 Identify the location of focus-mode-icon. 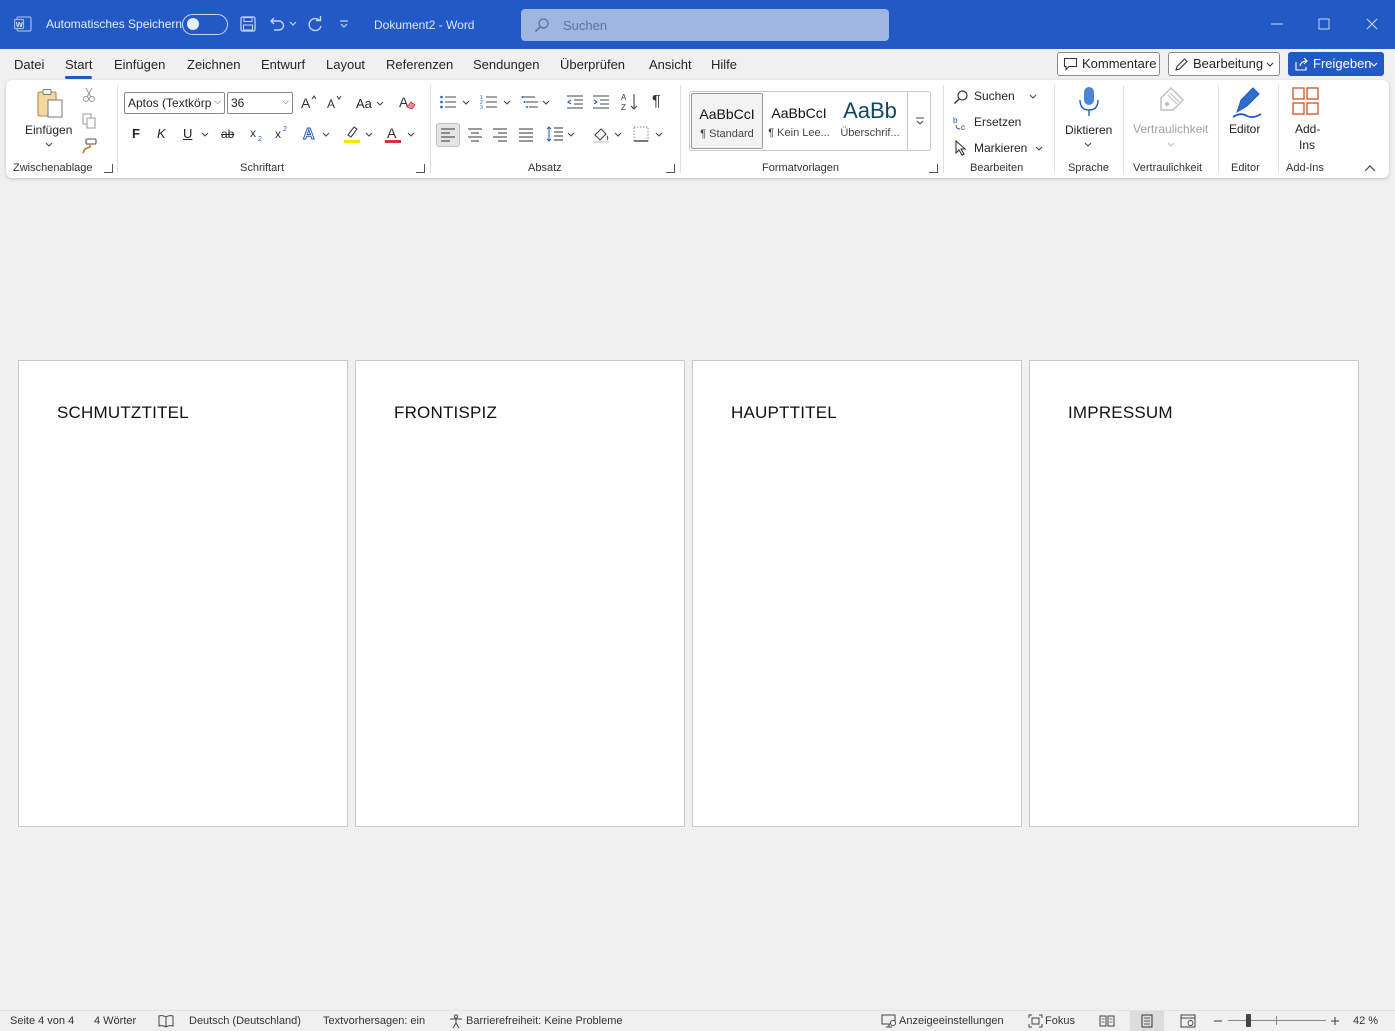
(1035, 1021).